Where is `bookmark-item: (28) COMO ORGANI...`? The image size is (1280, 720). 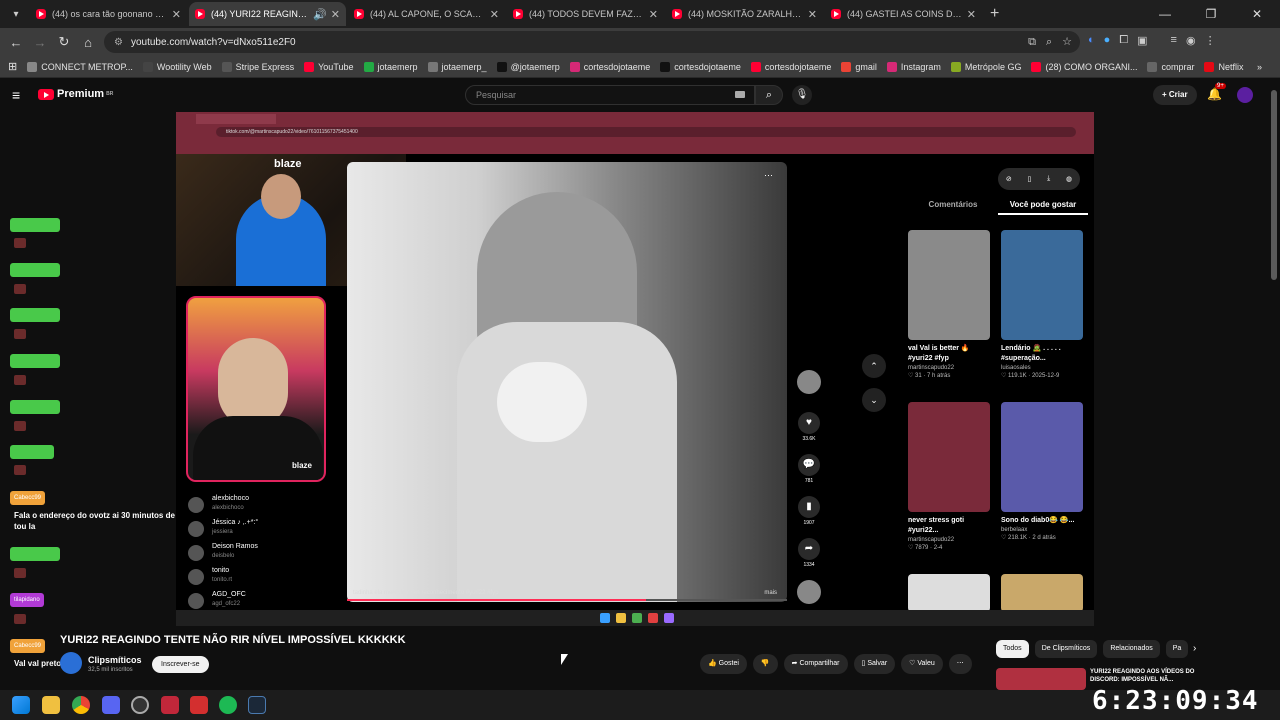 bookmark-item: (28) COMO ORGANI... is located at coordinates (1084, 66).